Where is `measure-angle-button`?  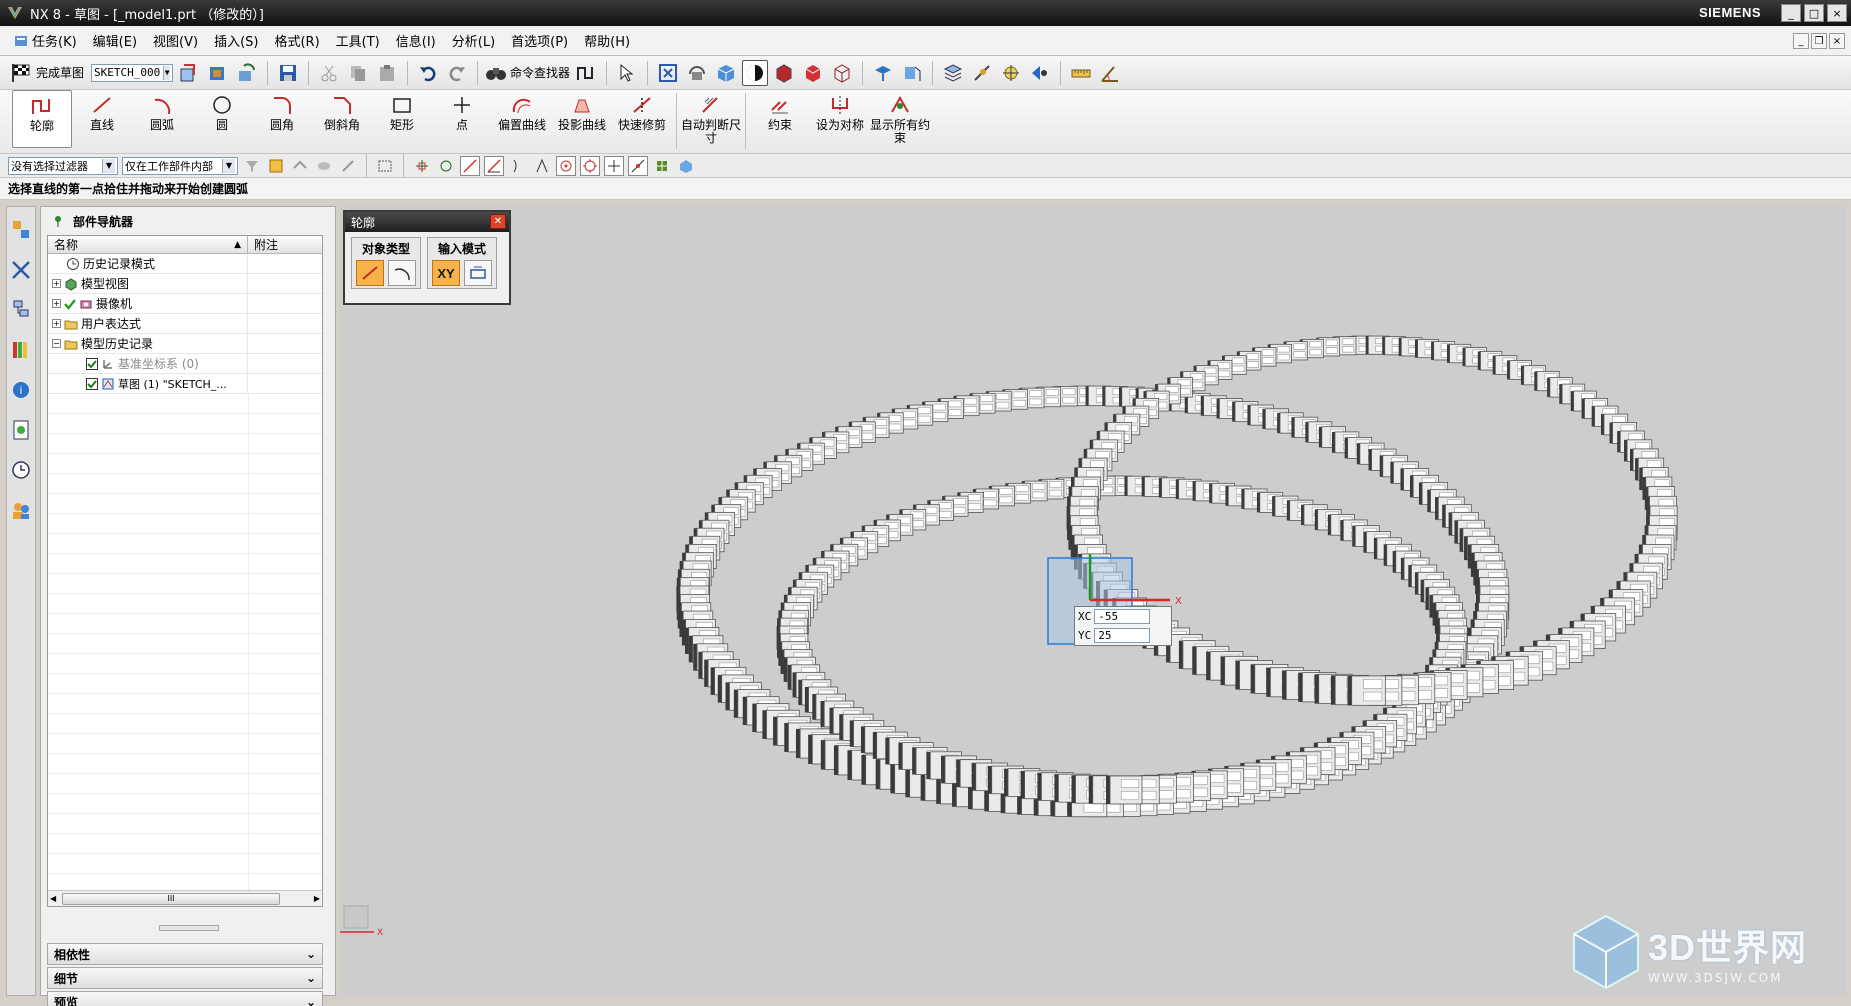 measure-angle-button is located at coordinates (1110, 73).